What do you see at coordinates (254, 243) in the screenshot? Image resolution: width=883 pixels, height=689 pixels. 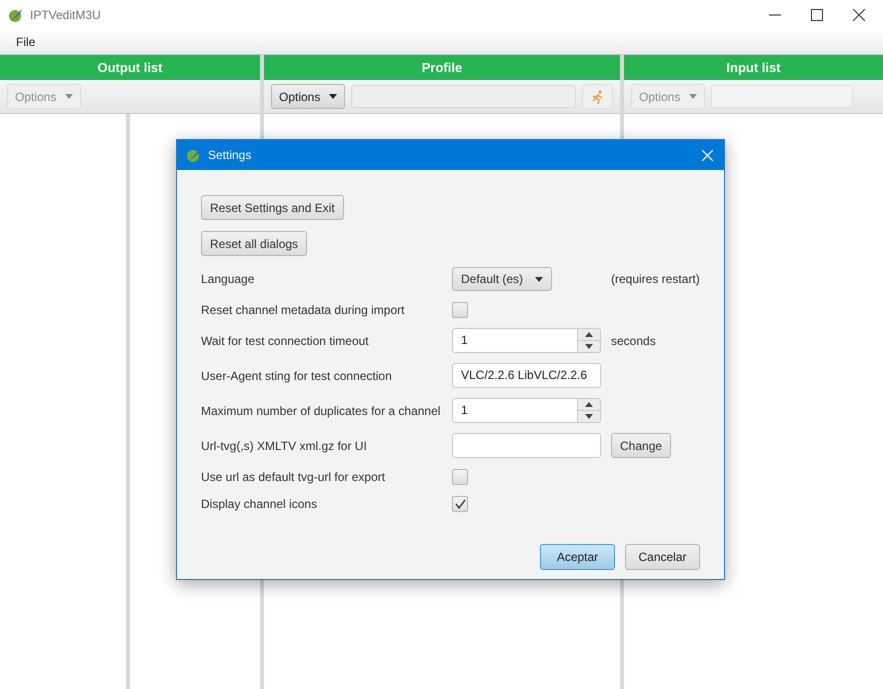 I see `settings-button: Reset all dialogs` at bounding box center [254, 243].